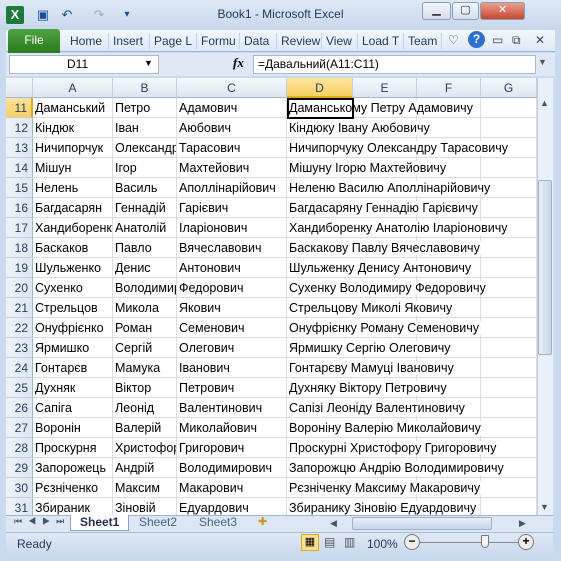  Describe the element at coordinates (19, 188) in the screenshot. I see `row-header: 15` at that location.